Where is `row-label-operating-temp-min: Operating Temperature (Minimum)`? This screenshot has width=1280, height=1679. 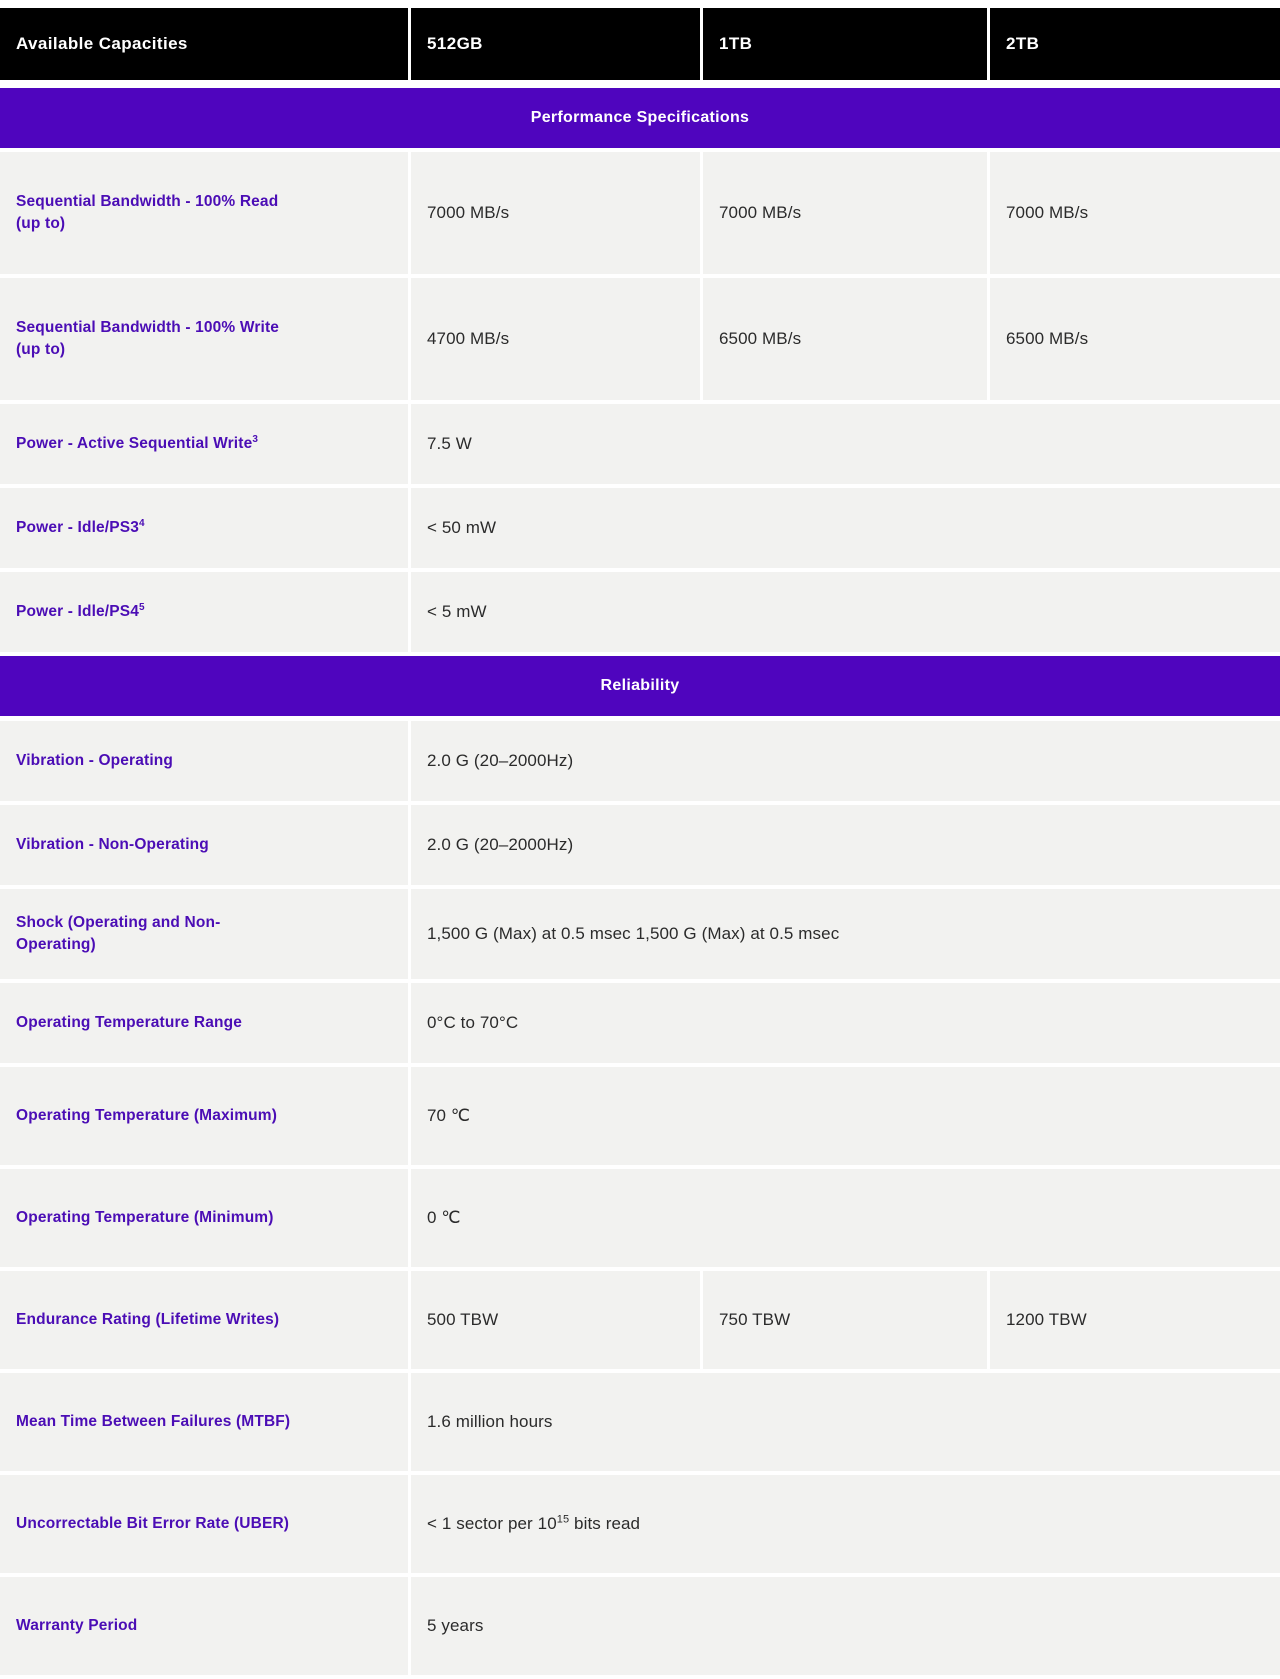 row-label-operating-temp-min: Operating Temperature (Minimum) is located at coordinates (205, 1220).